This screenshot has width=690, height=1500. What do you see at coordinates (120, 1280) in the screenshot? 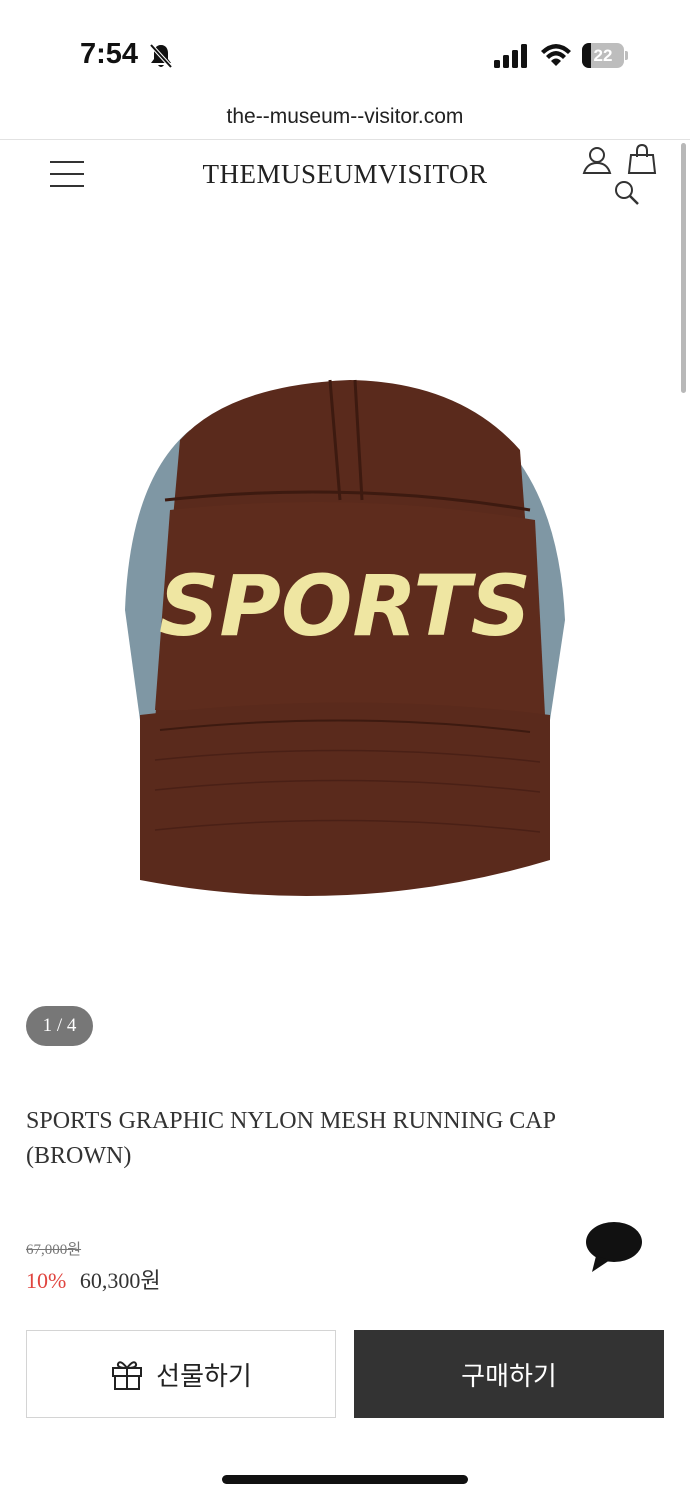
I see `sale-price: 60,300원` at bounding box center [120, 1280].